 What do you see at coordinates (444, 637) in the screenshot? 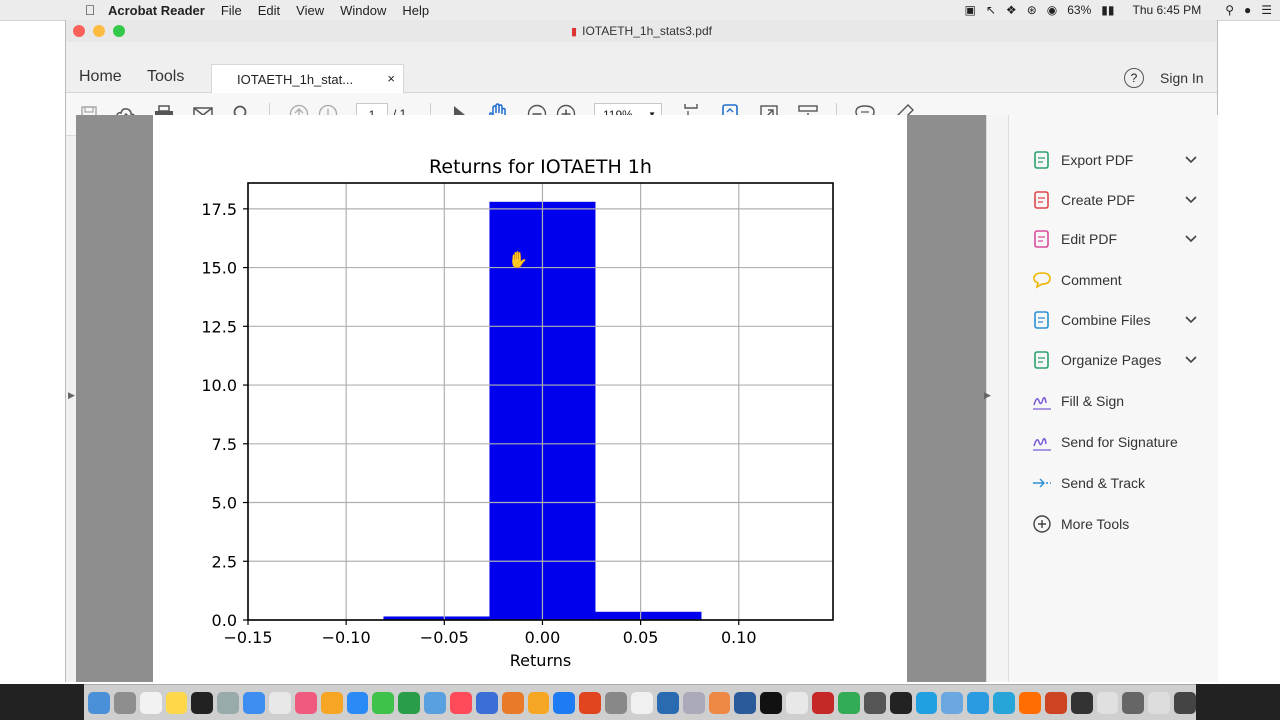
I see `x-tick-label: −0.05` at bounding box center [444, 637].